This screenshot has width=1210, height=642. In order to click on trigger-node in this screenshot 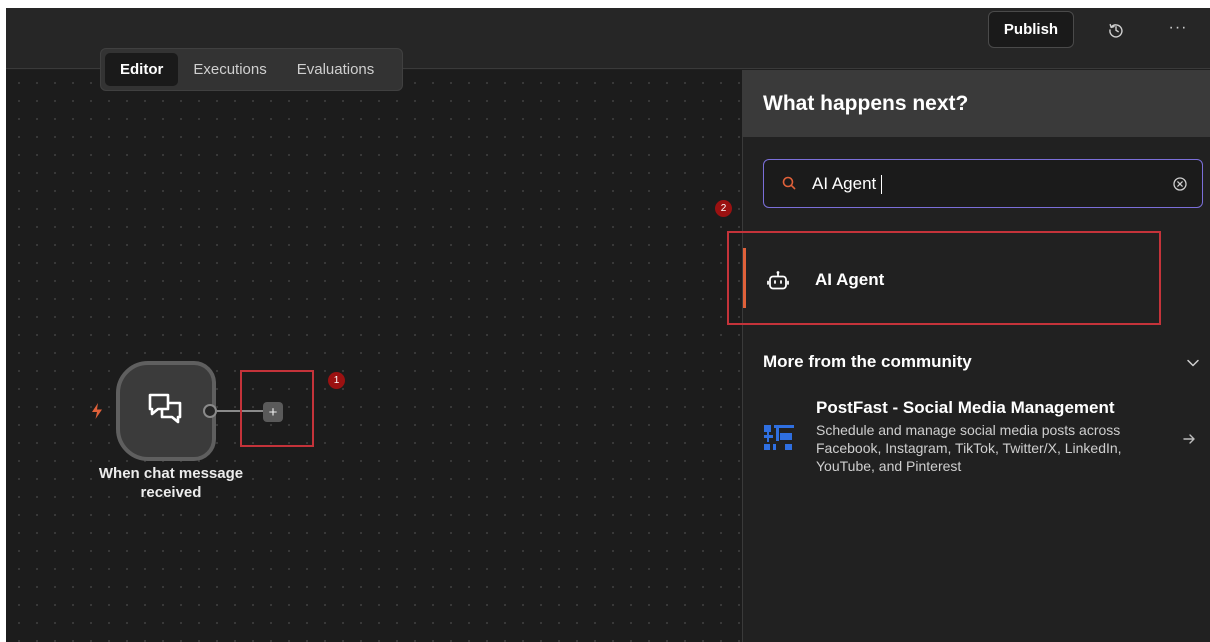, I will do `click(166, 411)`.